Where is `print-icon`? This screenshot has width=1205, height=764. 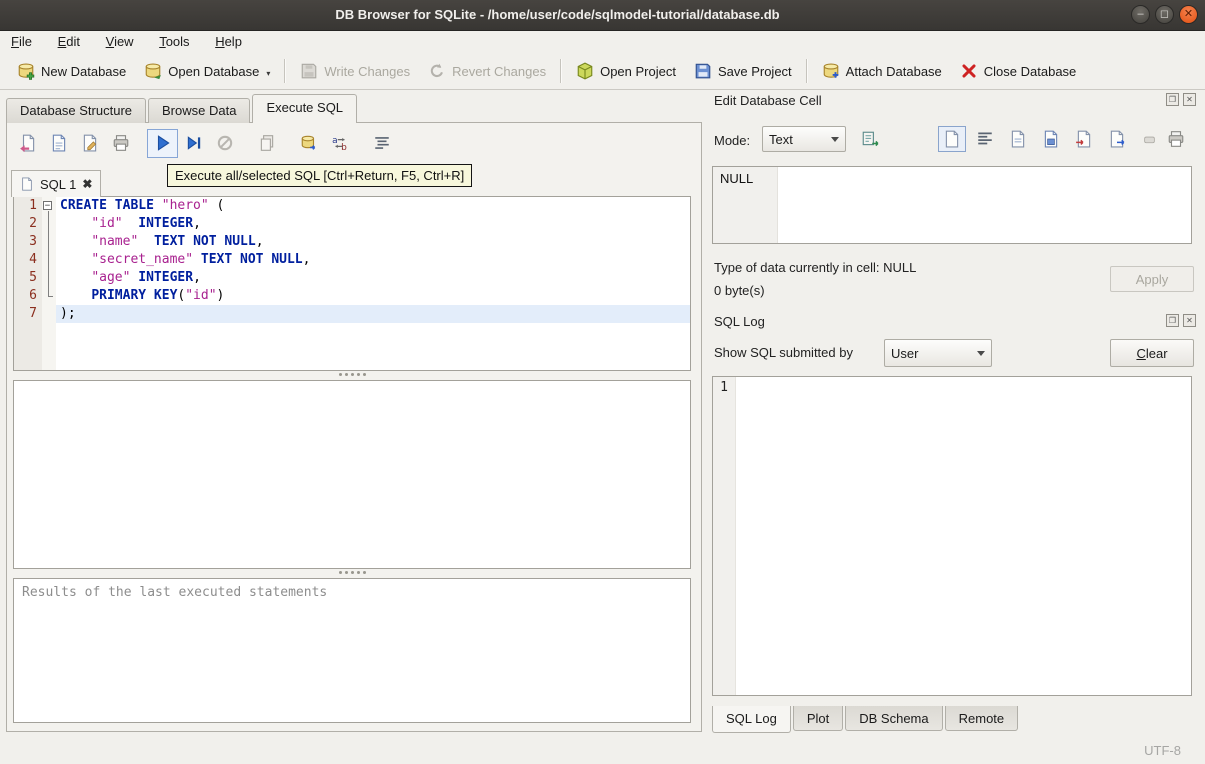 print-icon is located at coordinates (120, 143).